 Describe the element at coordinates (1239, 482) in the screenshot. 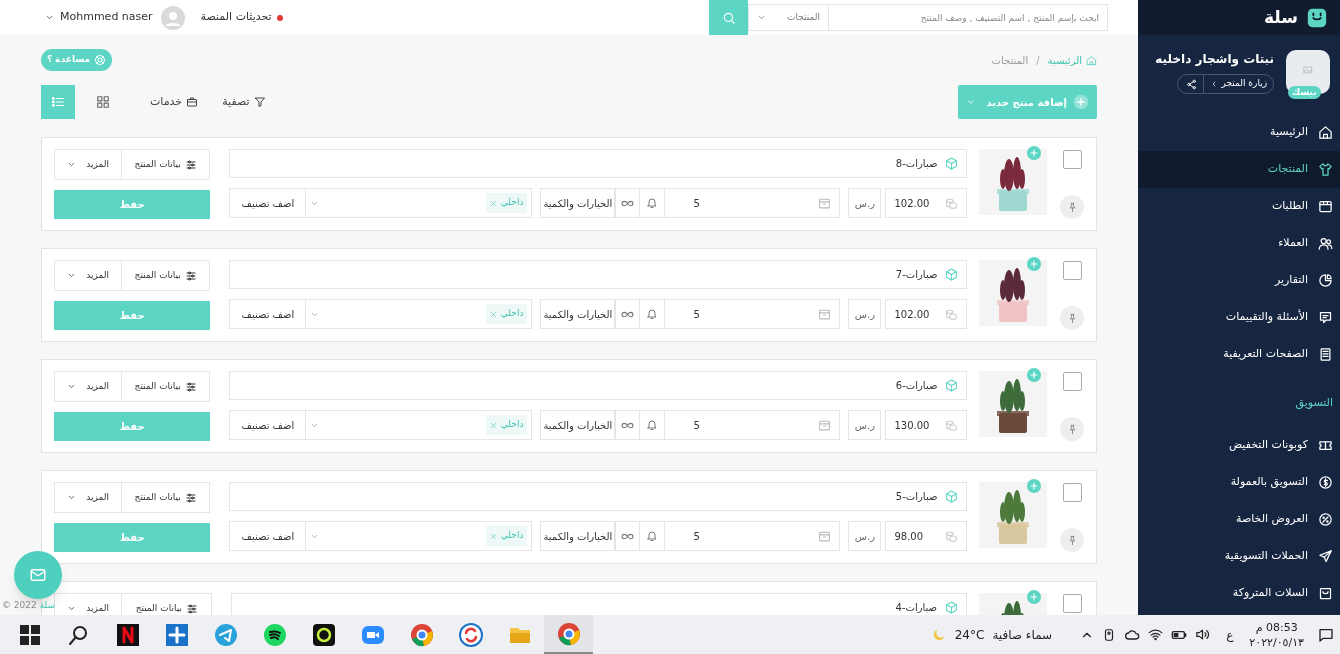

I see `nav-item: التسويق بالعمولة` at that location.